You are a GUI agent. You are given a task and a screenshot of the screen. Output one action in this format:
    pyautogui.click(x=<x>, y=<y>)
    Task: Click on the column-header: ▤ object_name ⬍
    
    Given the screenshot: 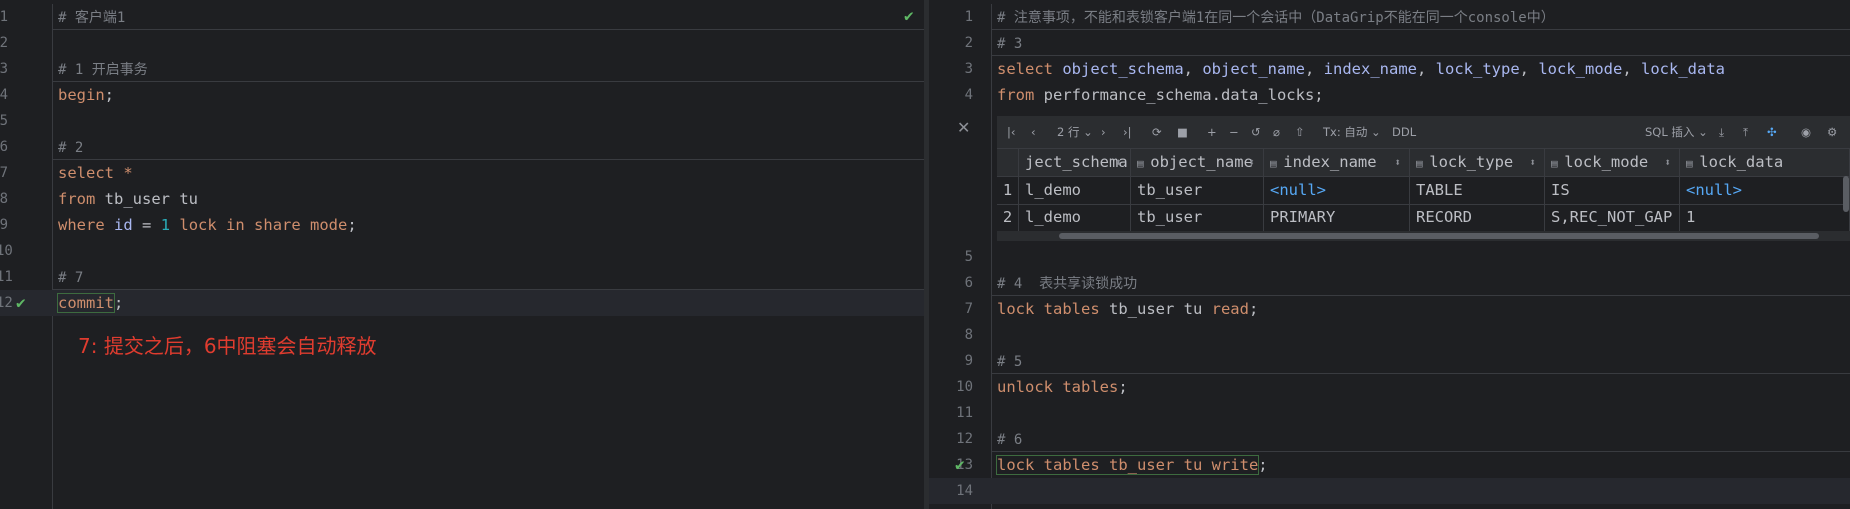 What is the action you would take?
    pyautogui.click(x=1197, y=162)
    